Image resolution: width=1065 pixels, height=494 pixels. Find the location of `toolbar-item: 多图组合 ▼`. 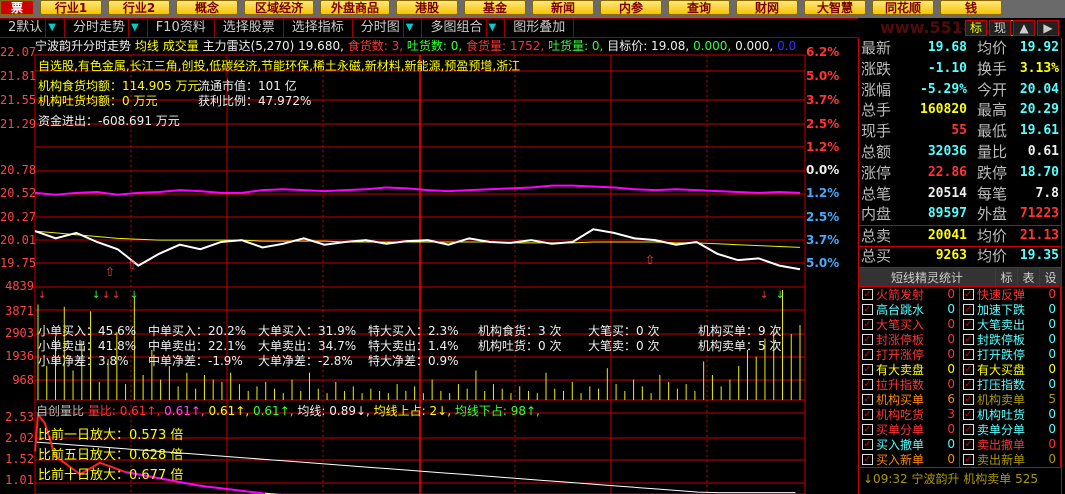

toolbar-item: 多图组合 ▼ is located at coordinates (464, 28).